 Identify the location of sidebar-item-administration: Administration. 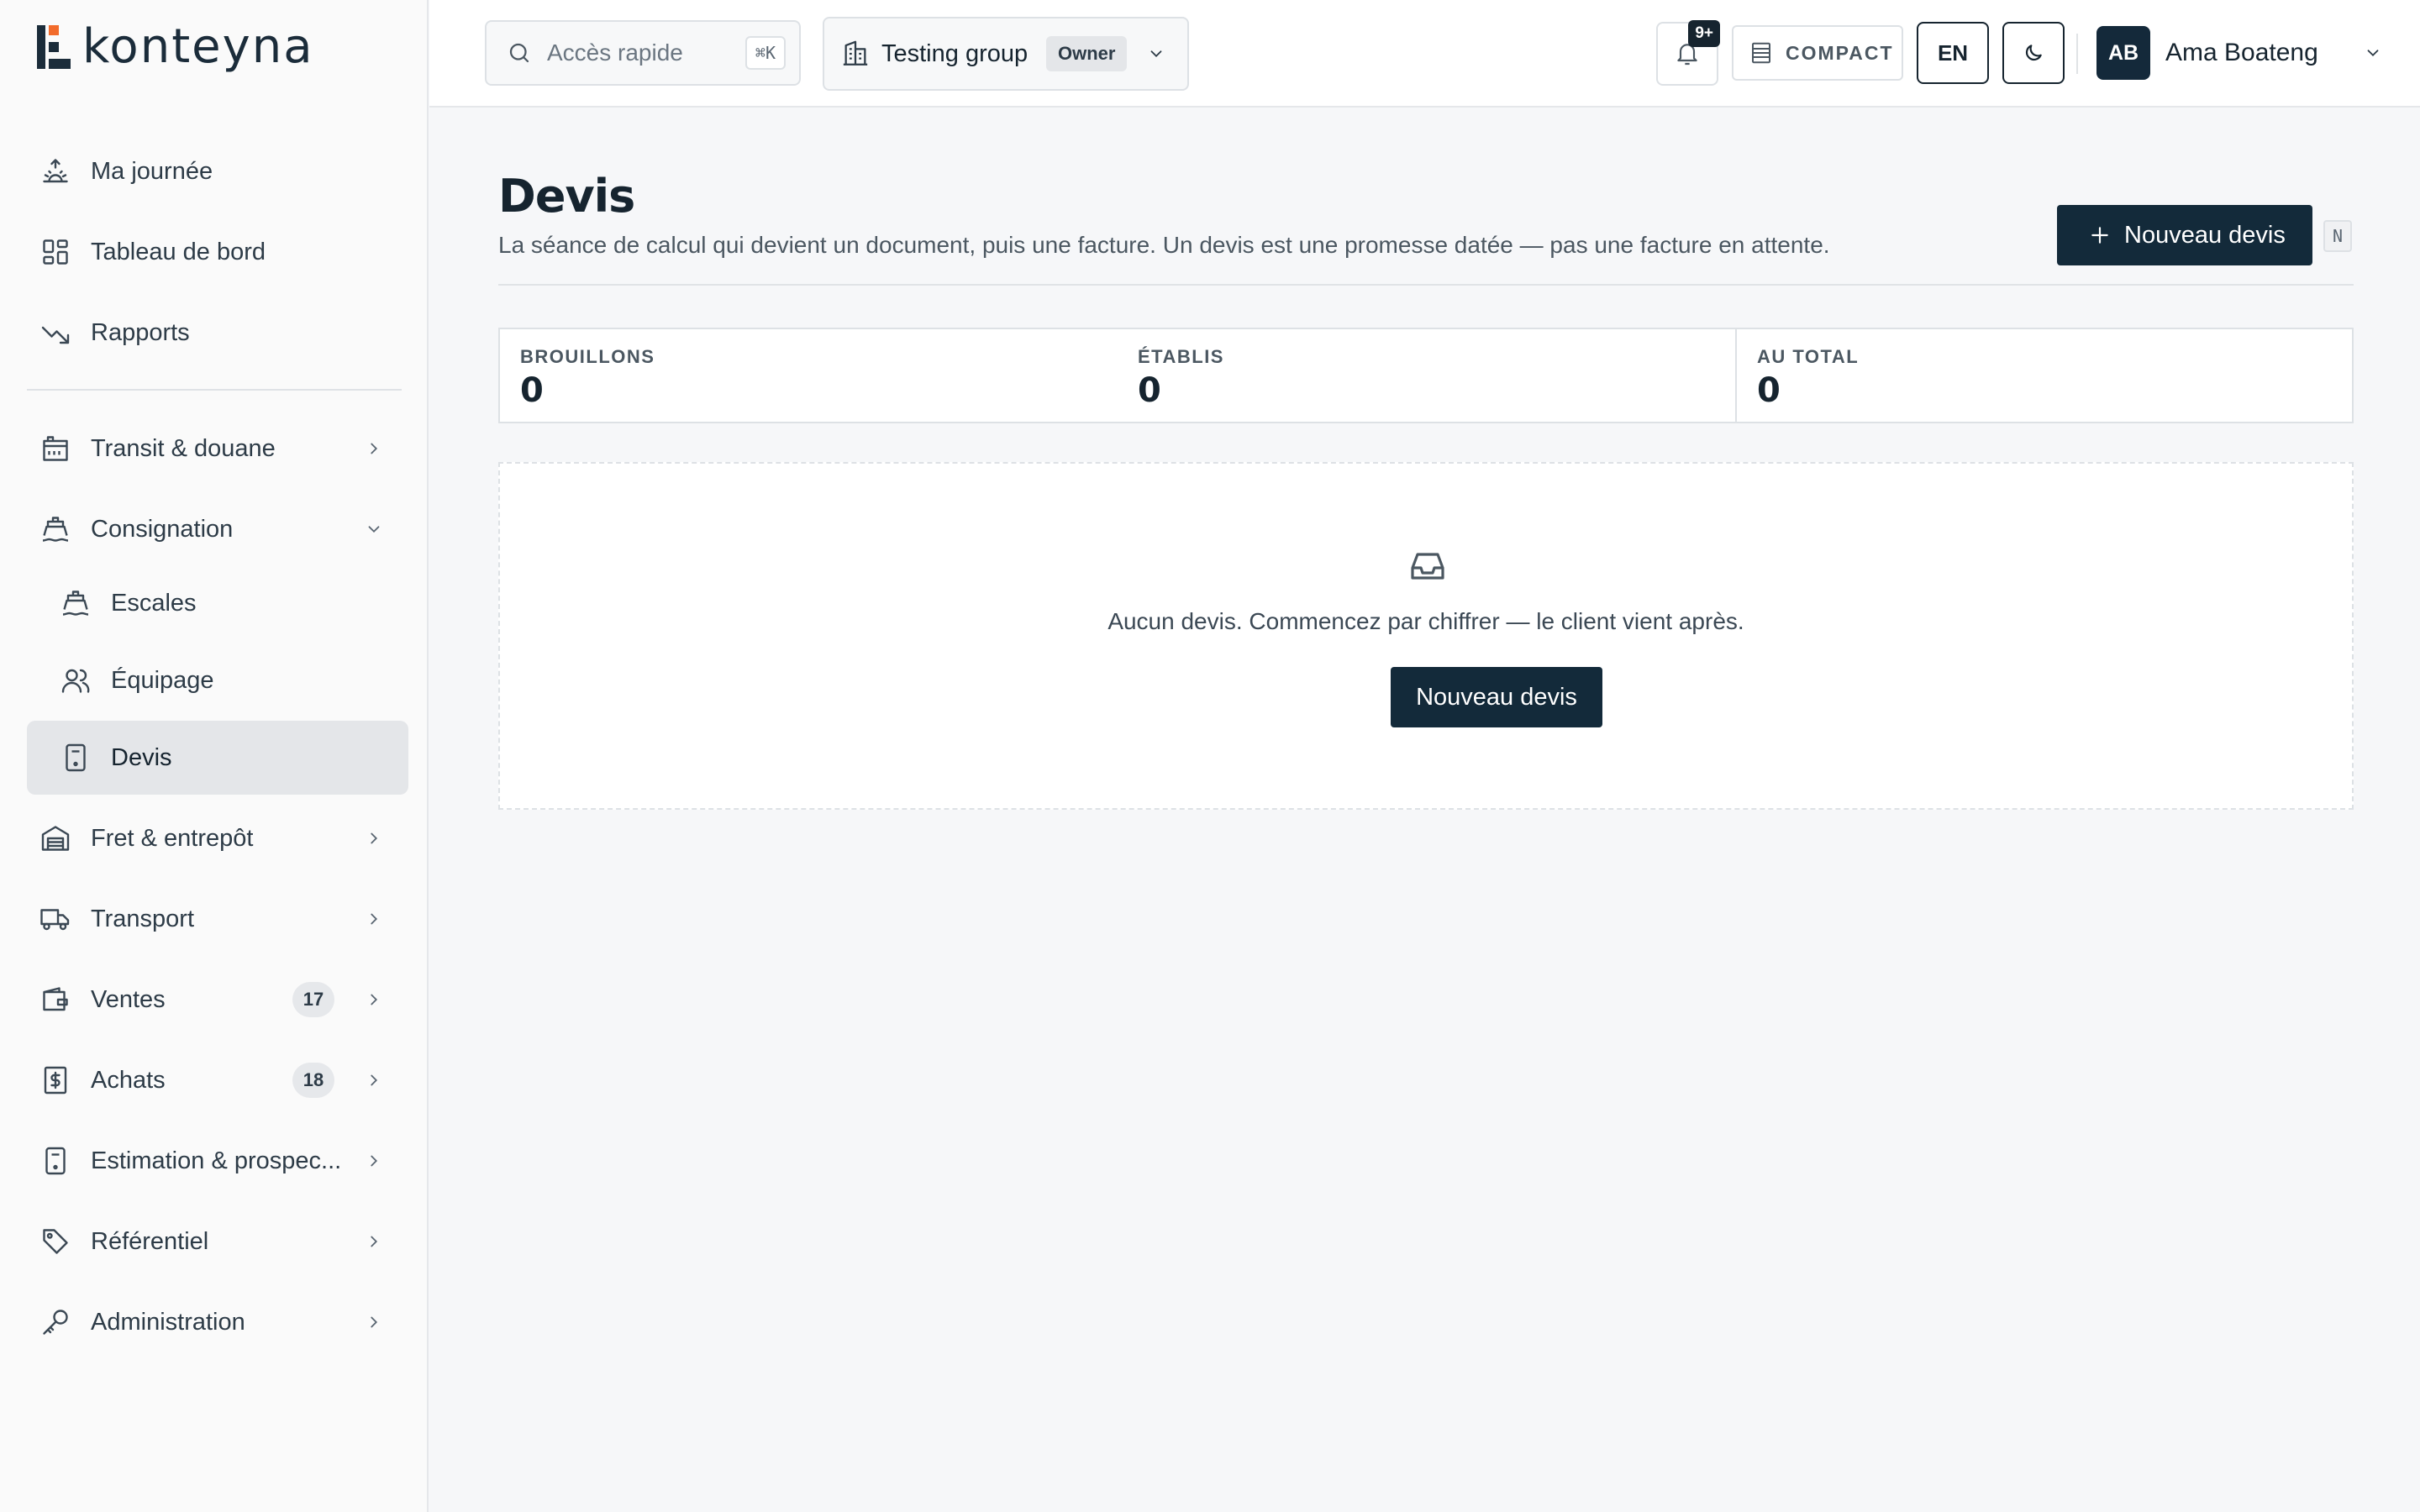
(218, 1322).